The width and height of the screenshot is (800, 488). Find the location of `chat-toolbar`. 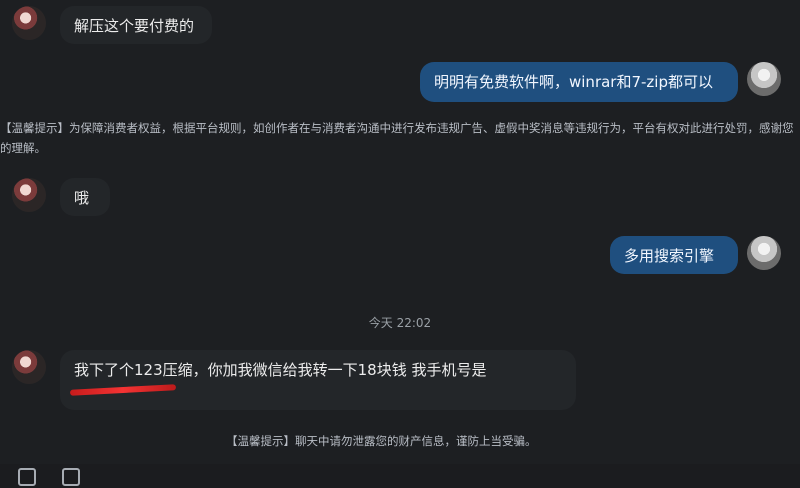

chat-toolbar is located at coordinates (400, 476).